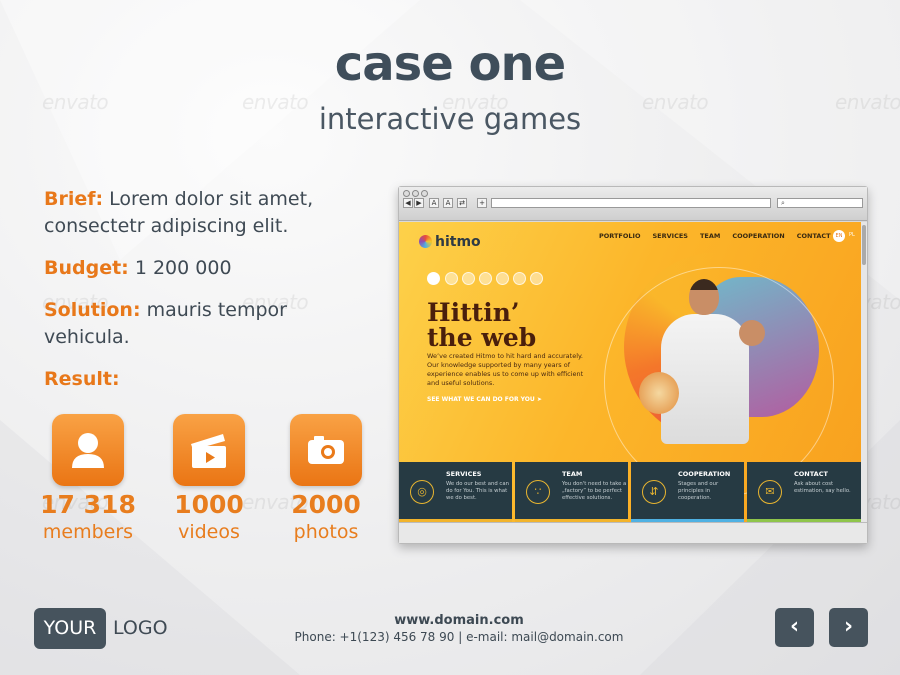  I want to click on chevron-left-icon: ‹, so click(794, 626).